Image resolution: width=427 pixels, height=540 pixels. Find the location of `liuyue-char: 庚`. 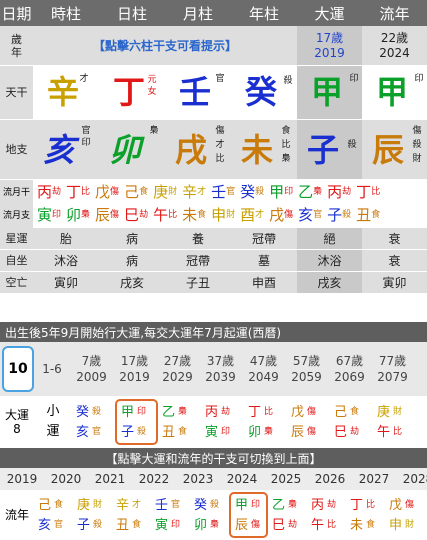

liuyue-char: 庚 is located at coordinates (160, 192).